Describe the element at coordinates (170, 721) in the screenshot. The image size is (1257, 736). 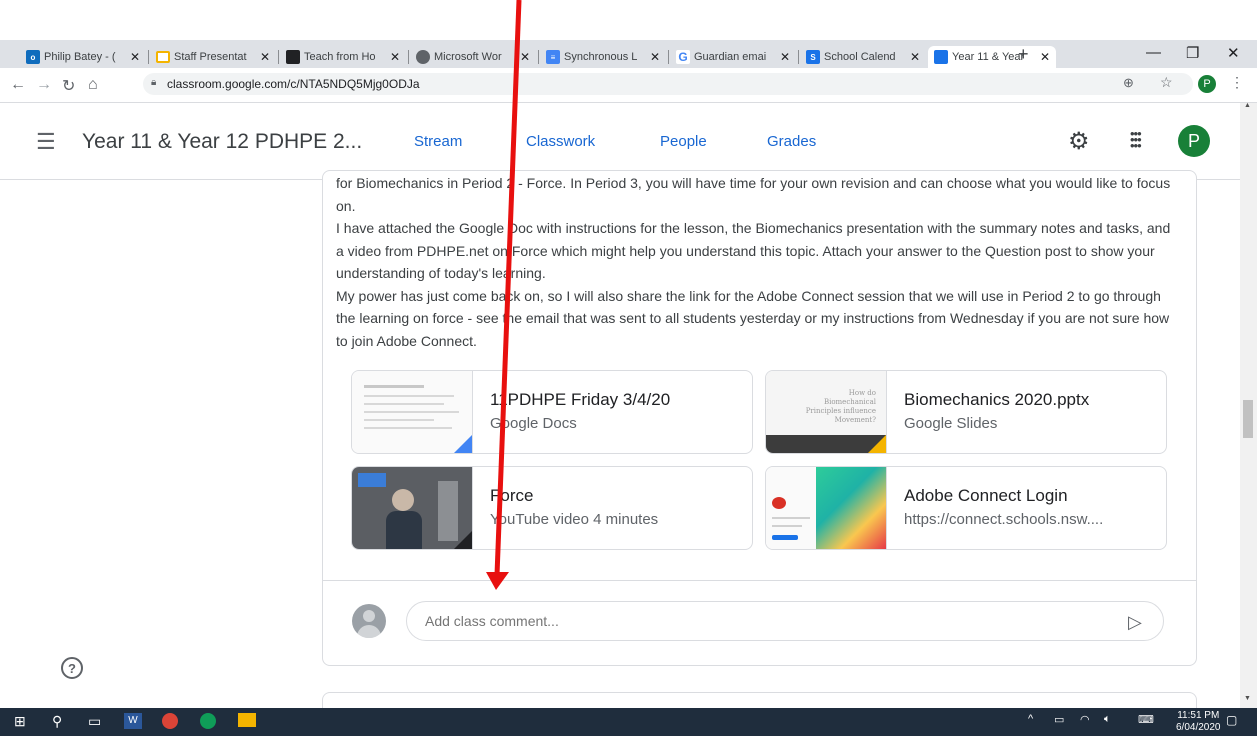
I see `chrome-icon` at that location.